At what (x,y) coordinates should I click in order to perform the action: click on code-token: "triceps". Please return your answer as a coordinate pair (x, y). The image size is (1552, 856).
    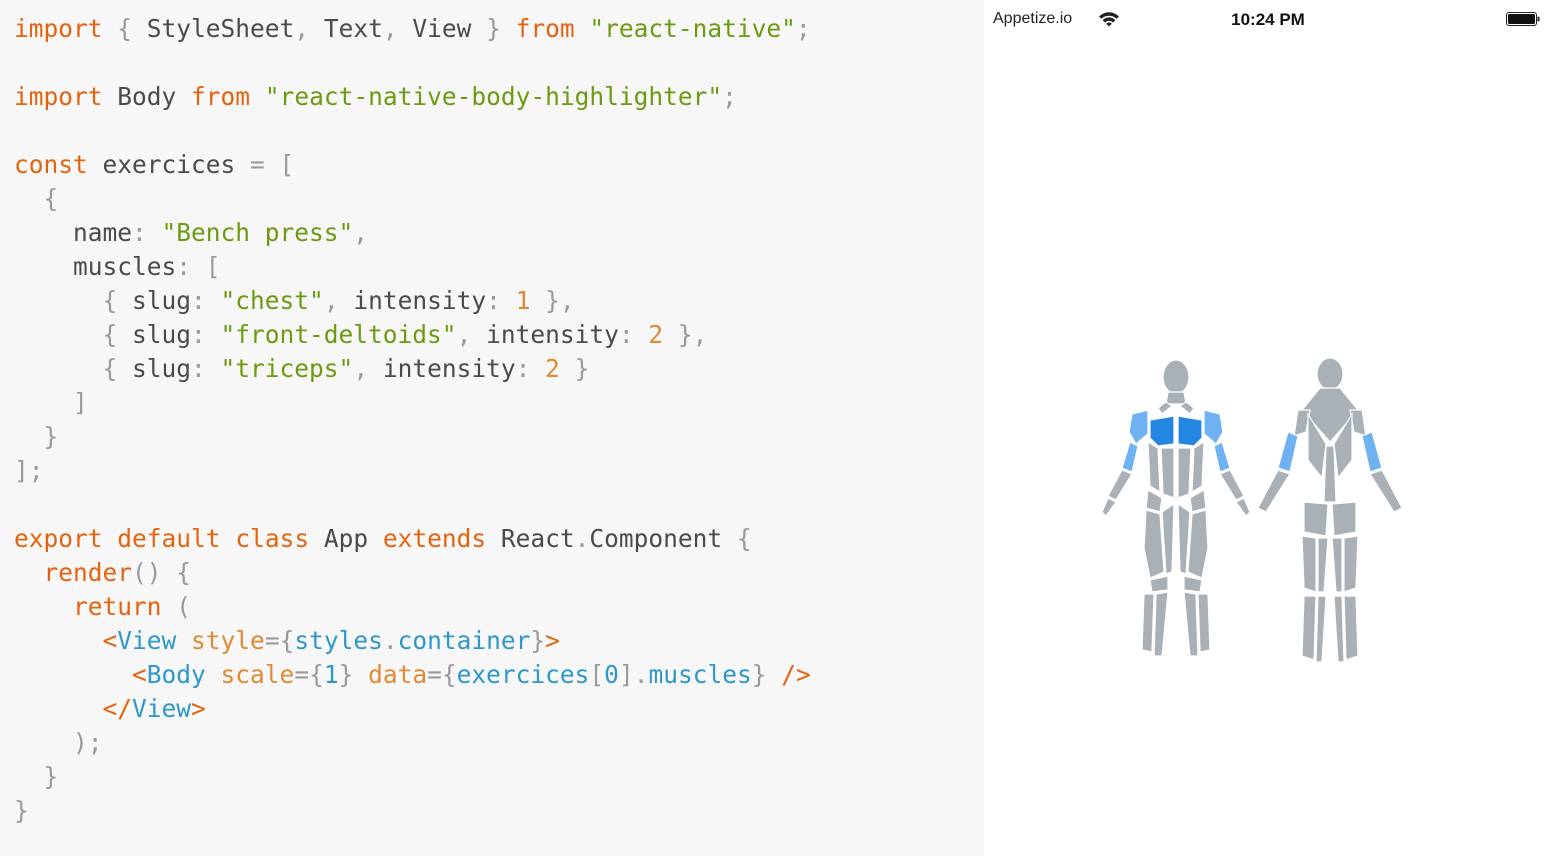
    Looking at the image, I should click on (287, 368).